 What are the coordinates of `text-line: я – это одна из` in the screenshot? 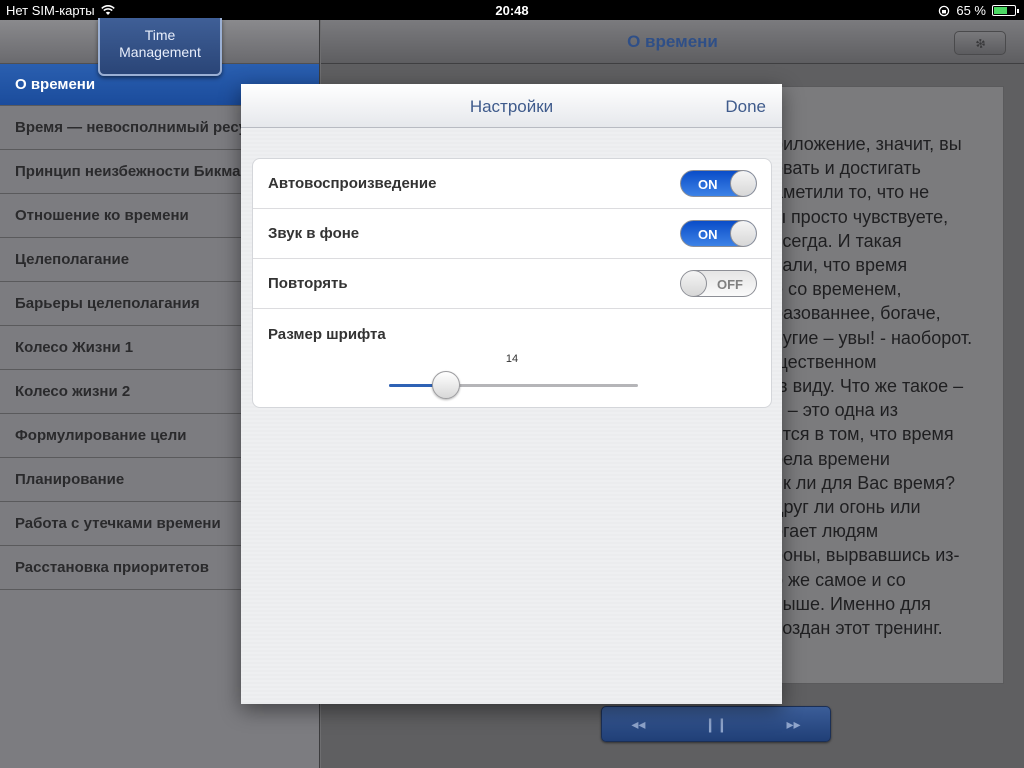 It's located at (835, 410).